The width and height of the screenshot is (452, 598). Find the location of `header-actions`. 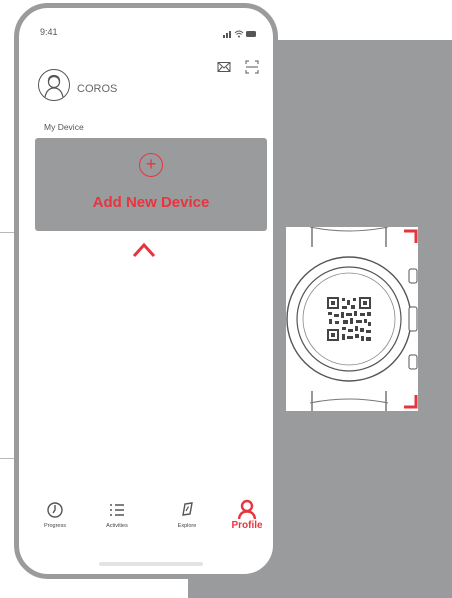

header-actions is located at coordinates (238, 67).